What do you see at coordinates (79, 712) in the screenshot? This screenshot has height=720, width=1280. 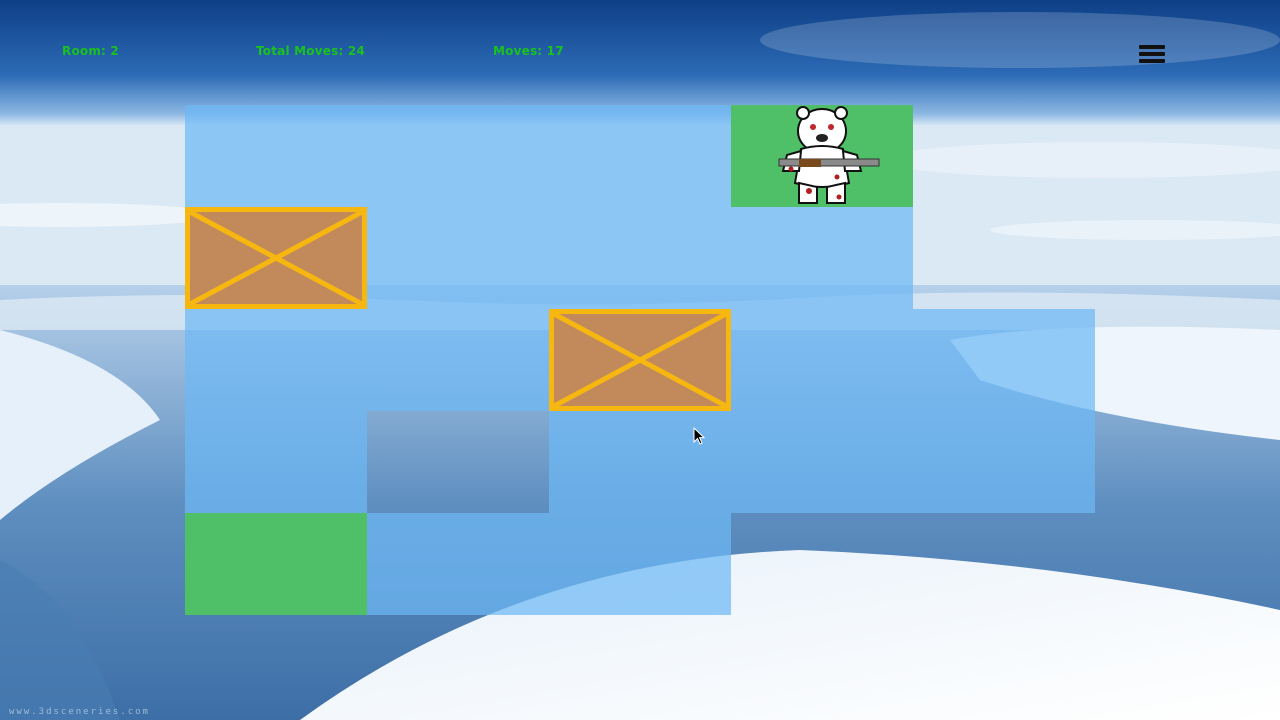 I see `watermark: www.3dsceneries.com` at bounding box center [79, 712].